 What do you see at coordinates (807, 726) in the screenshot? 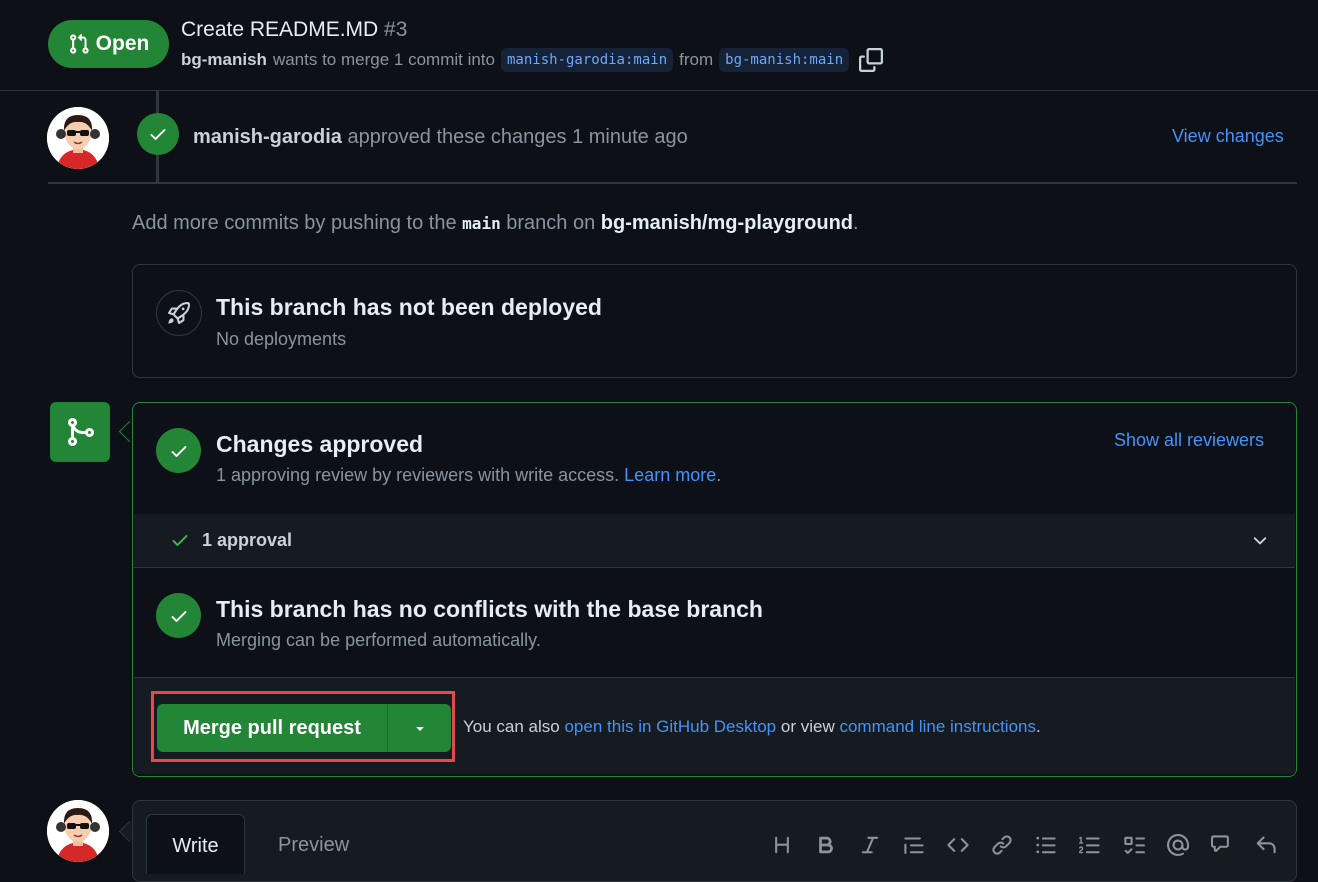
I see `merge-note-middle: or view` at bounding box center [807, 726].